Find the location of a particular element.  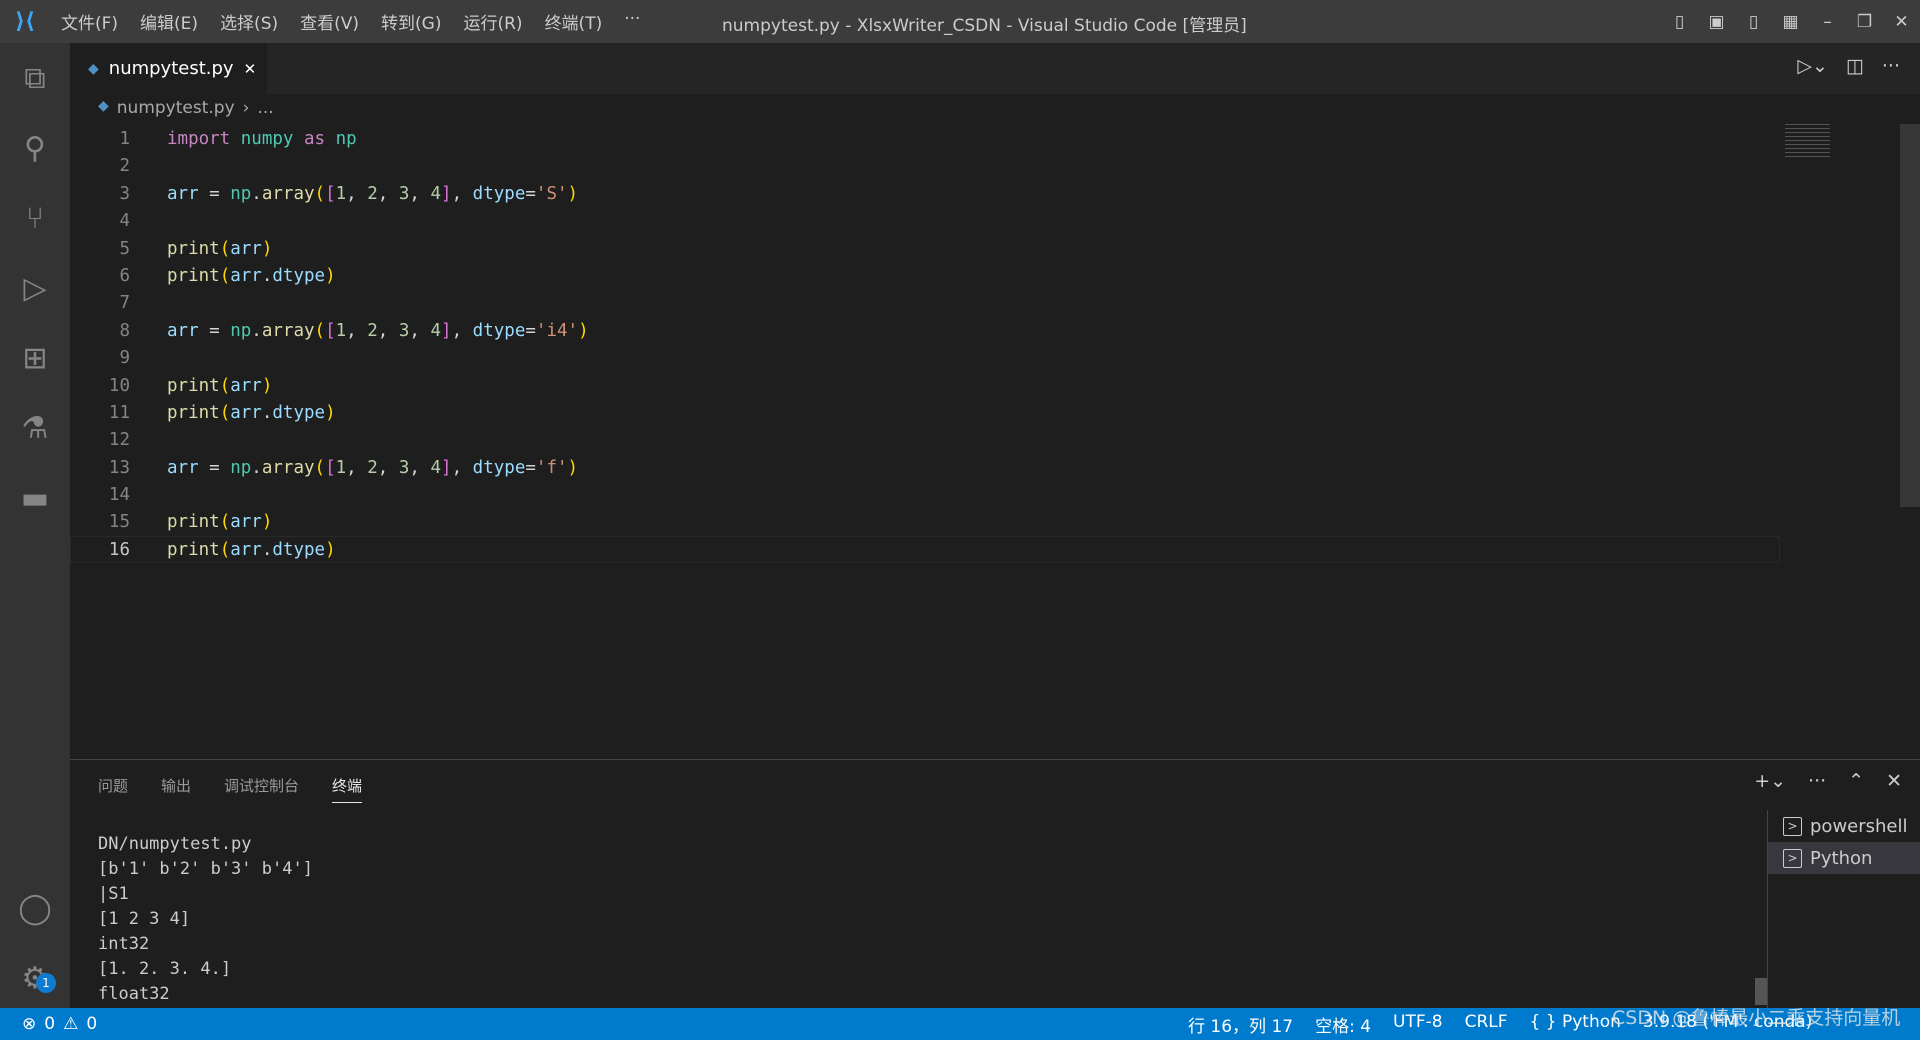

line-number: 10 is located at coordinates (119, 385).